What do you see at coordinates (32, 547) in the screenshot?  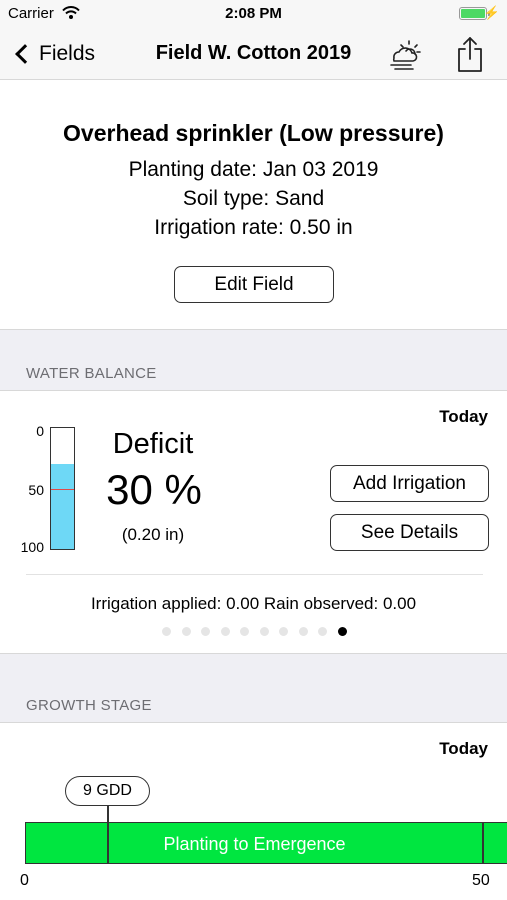 I see `gauge-tick-100: 100` at bounding box center [32, 547].